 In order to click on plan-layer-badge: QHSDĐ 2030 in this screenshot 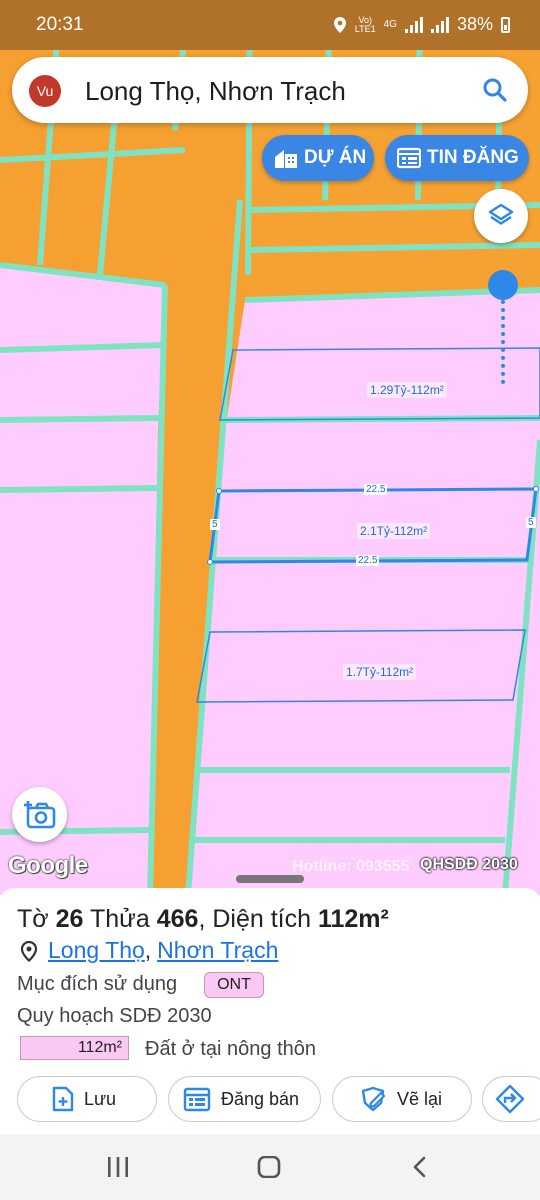, I will do `click(469, 864)`.